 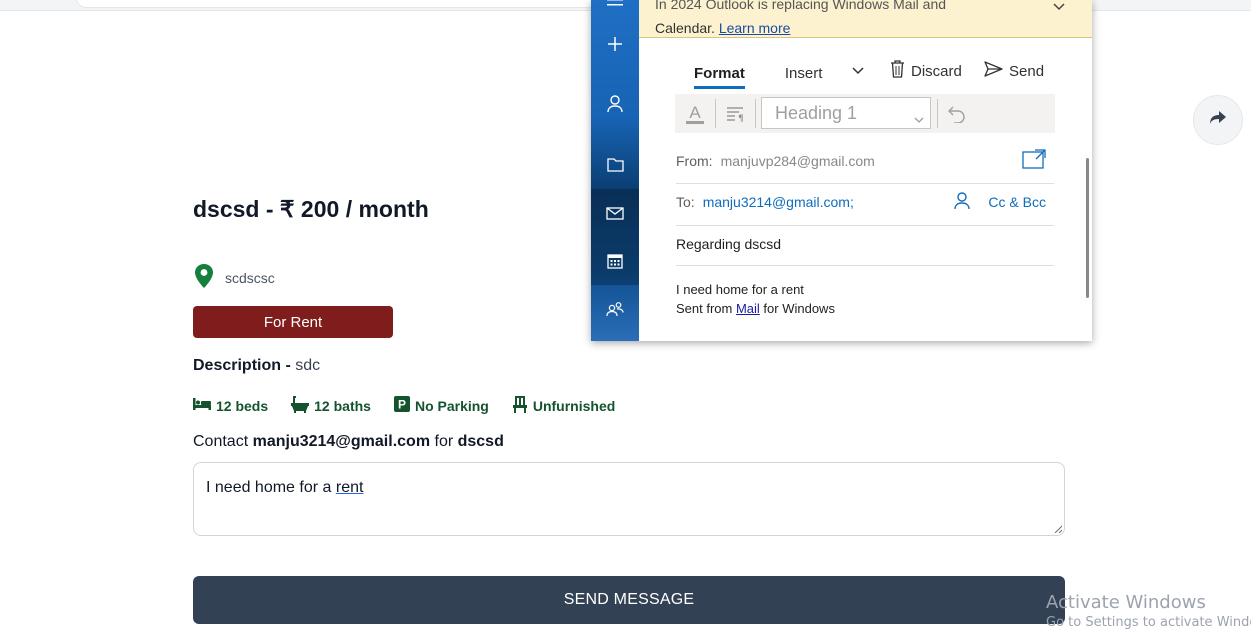 I want to click on to-field: To: manju3214@gmail.com; Cc & Bcc, so click(x=865, y=209).